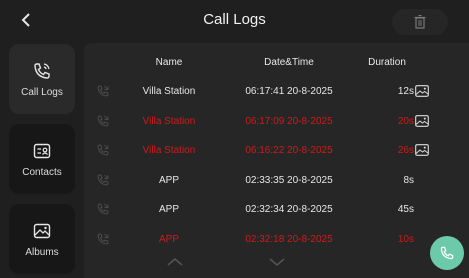 This screenshot has width=469, height=278. Describe the element at coordinates (289, 121) in the screenshot. I see `call-datetime: 06:17:09 20-8-2025` at that location.